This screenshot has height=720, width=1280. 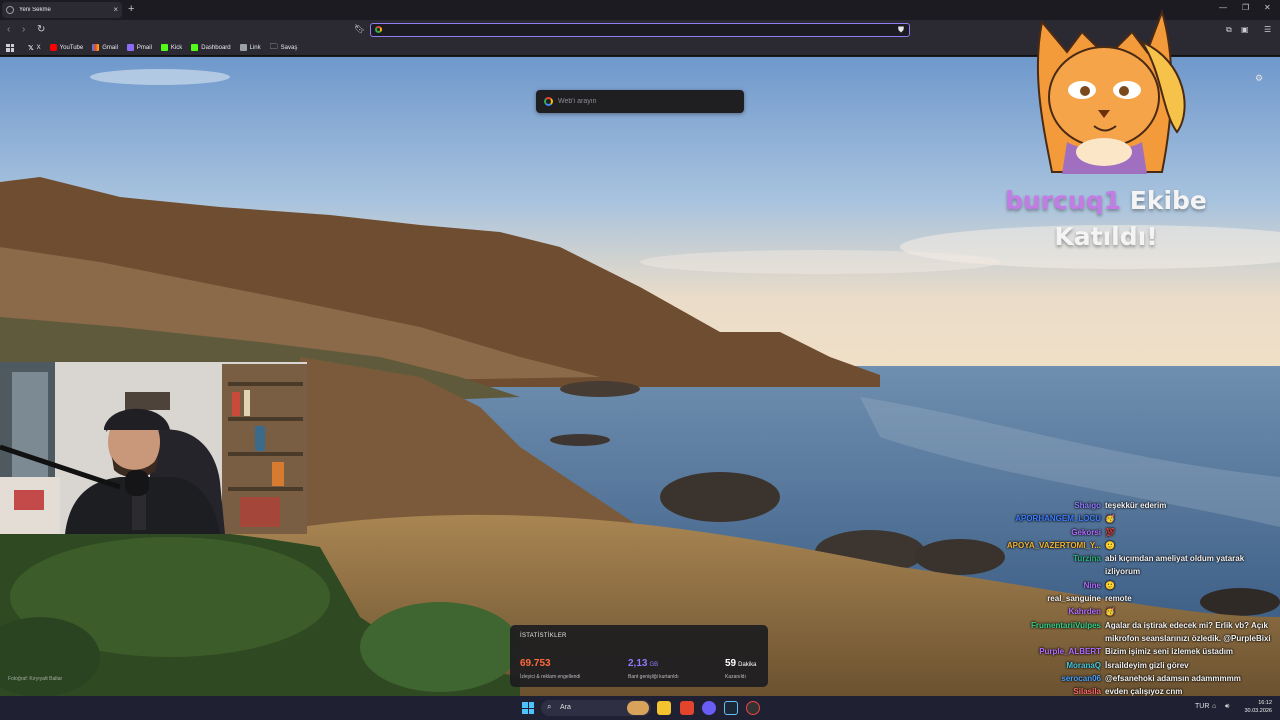 What do you see at coordinates (41, 30) in the screenshot?
I see `reload-icon: ↻` at bounding box center [41, 30].